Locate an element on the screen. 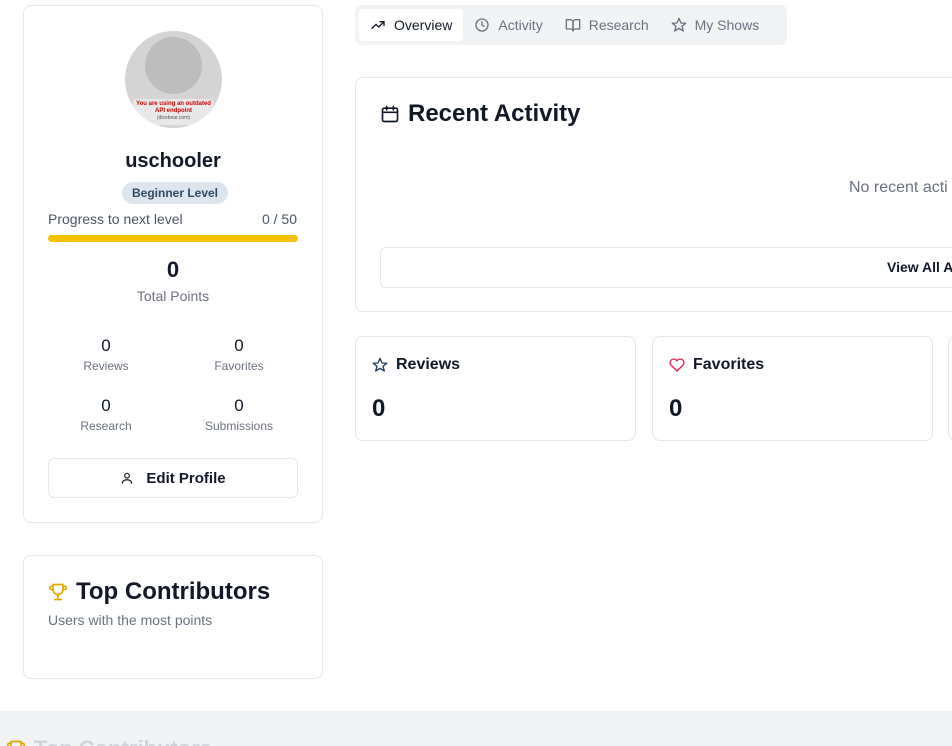 Image resolution: width=952 pixels, height=746 pixels. edit-profile-label: Edit Profile is located at coordinates (186, 478).